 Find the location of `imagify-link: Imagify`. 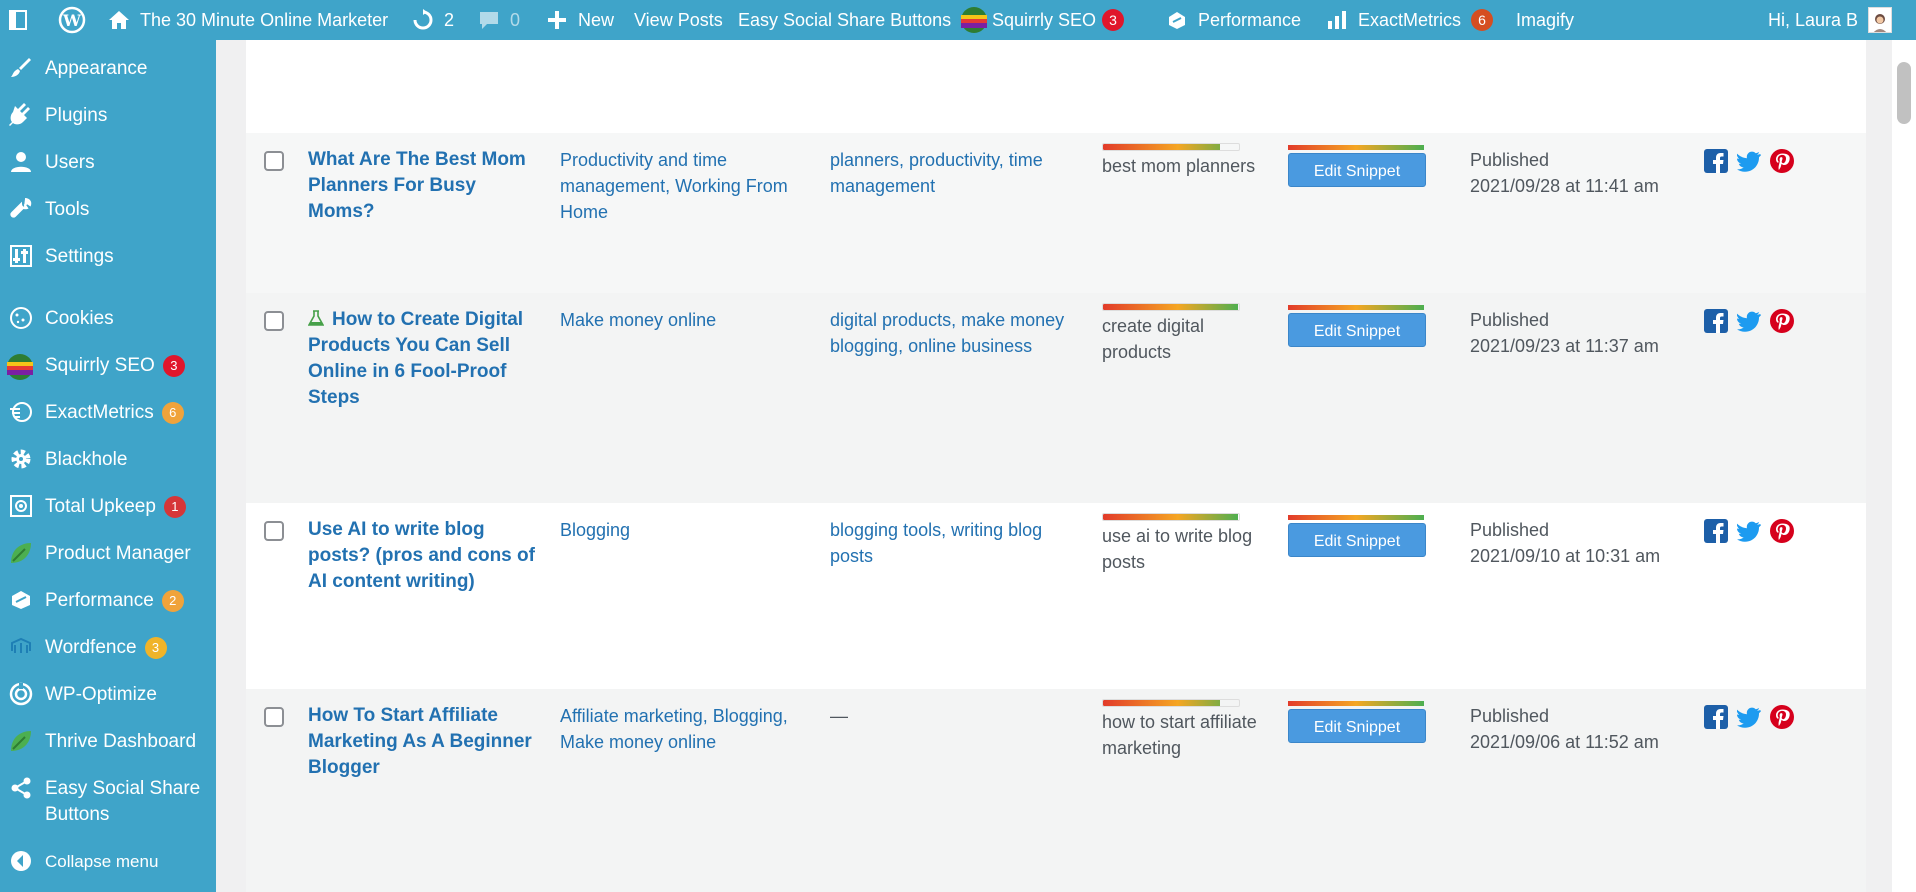

imagify-link: Imagify is located at coordinates (1545, 20).